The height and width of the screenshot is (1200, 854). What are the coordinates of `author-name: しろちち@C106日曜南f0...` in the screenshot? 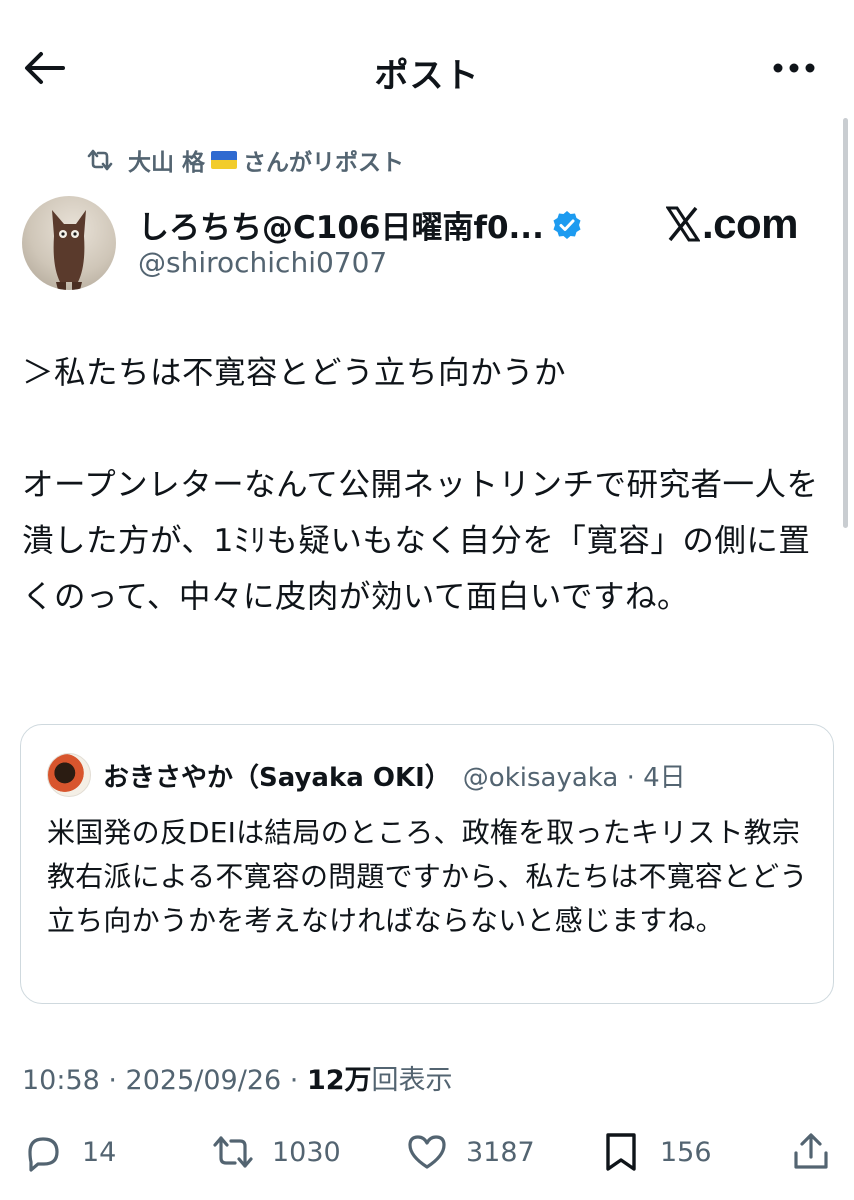 It's located at (360, 224).